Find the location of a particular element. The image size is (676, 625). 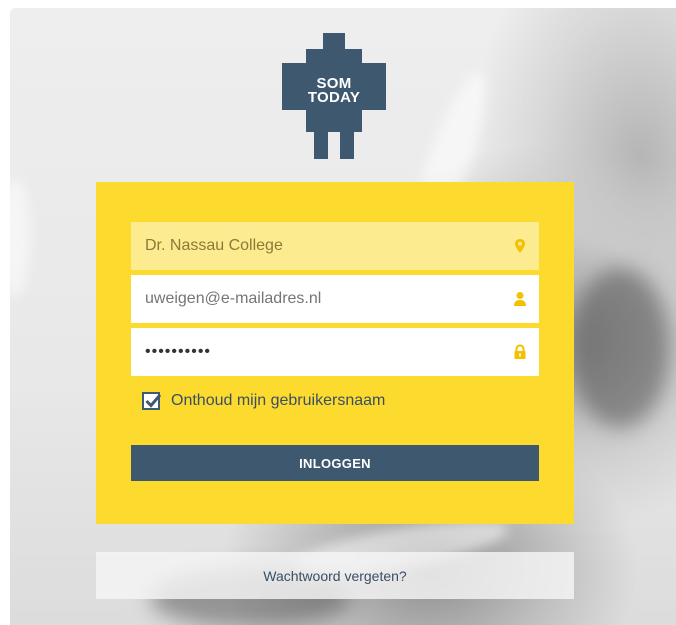

logo-text: SOM TODAY is located at coordinates (334, 91).